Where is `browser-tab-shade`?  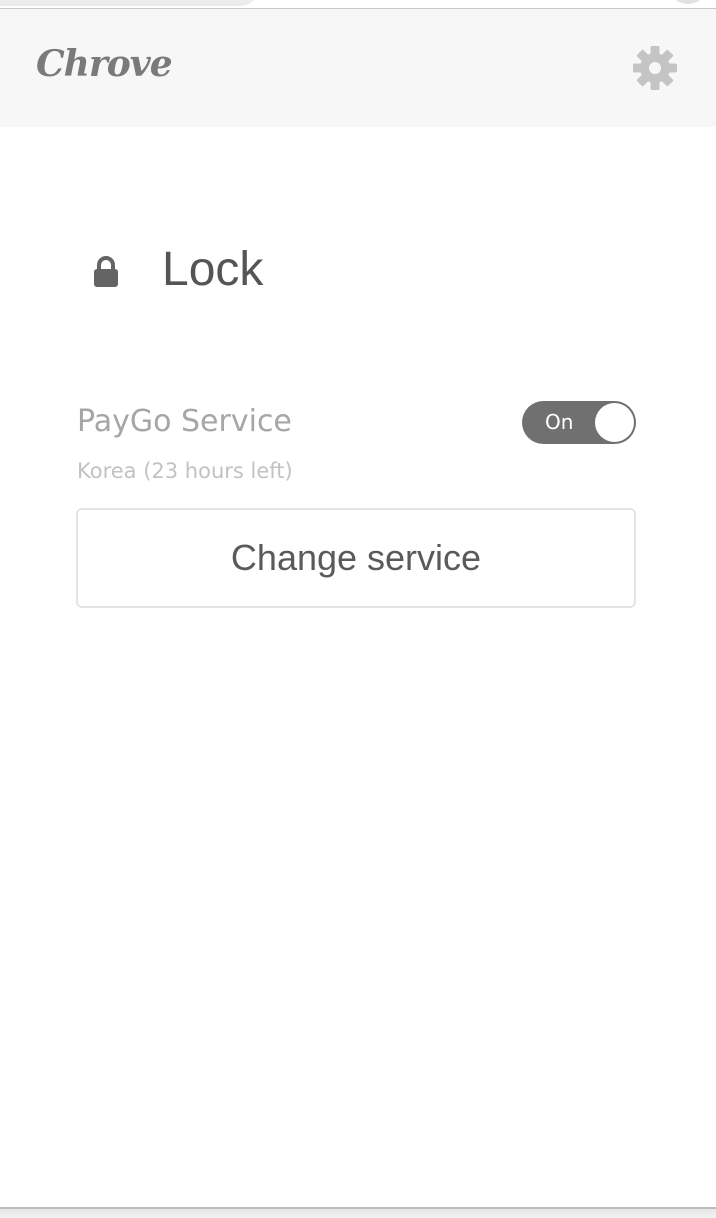 browser-tab-shade is located at coordinates (130, 3).